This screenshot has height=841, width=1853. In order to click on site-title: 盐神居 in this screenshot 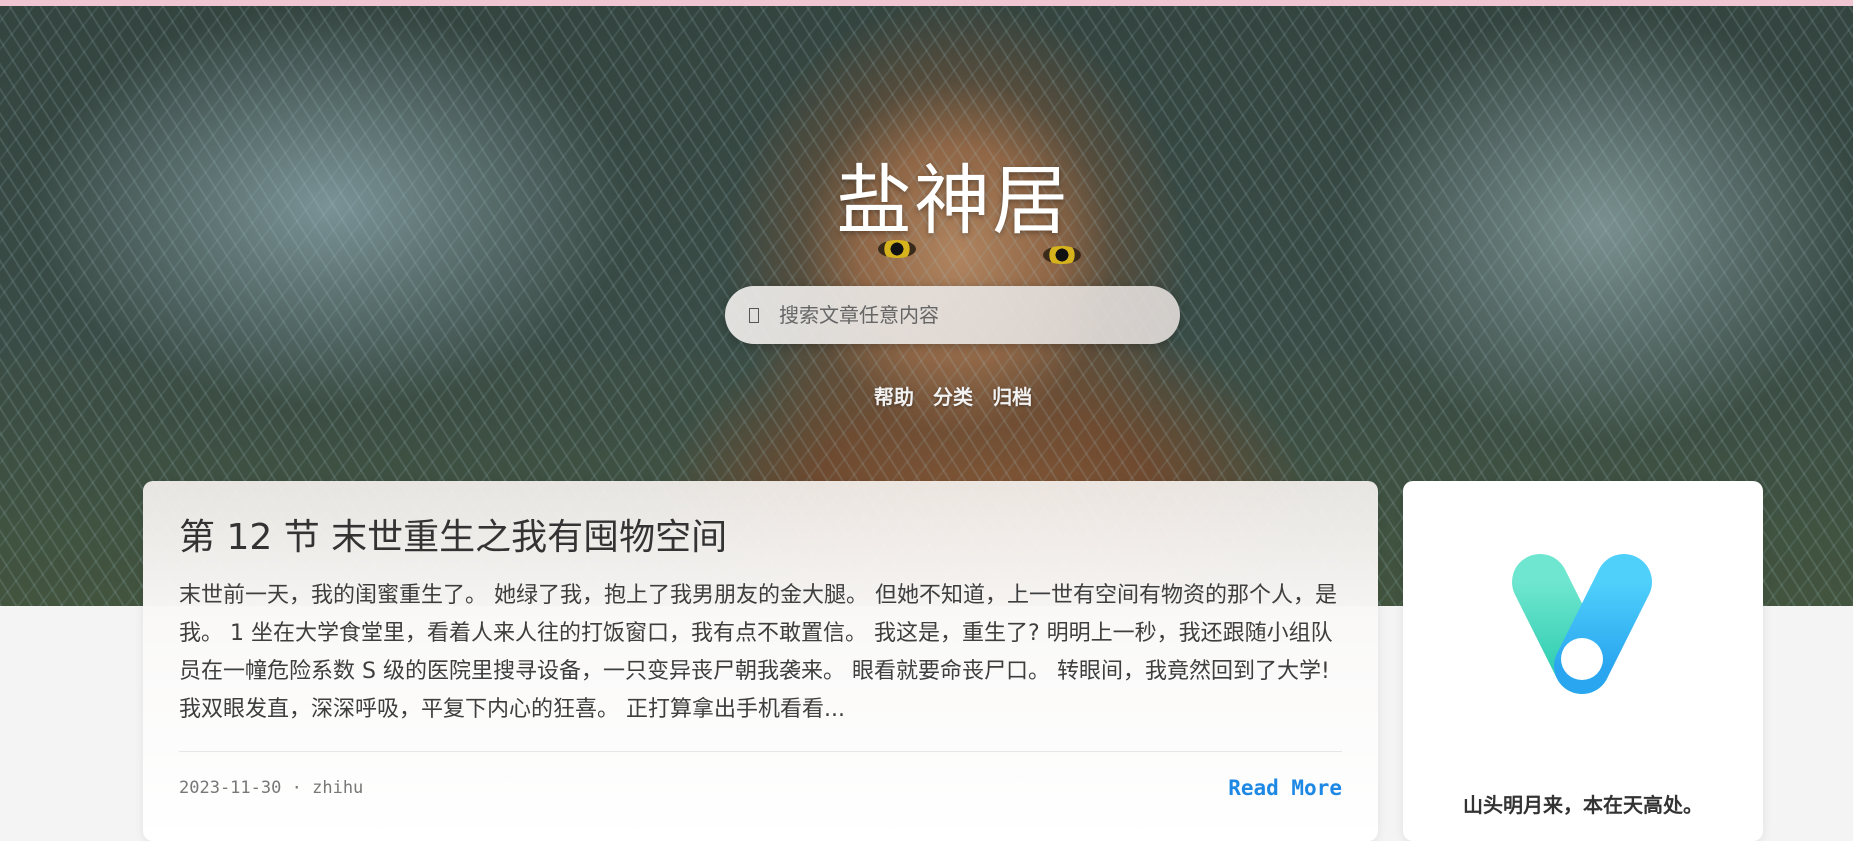, I will do `click(926, 194)`.